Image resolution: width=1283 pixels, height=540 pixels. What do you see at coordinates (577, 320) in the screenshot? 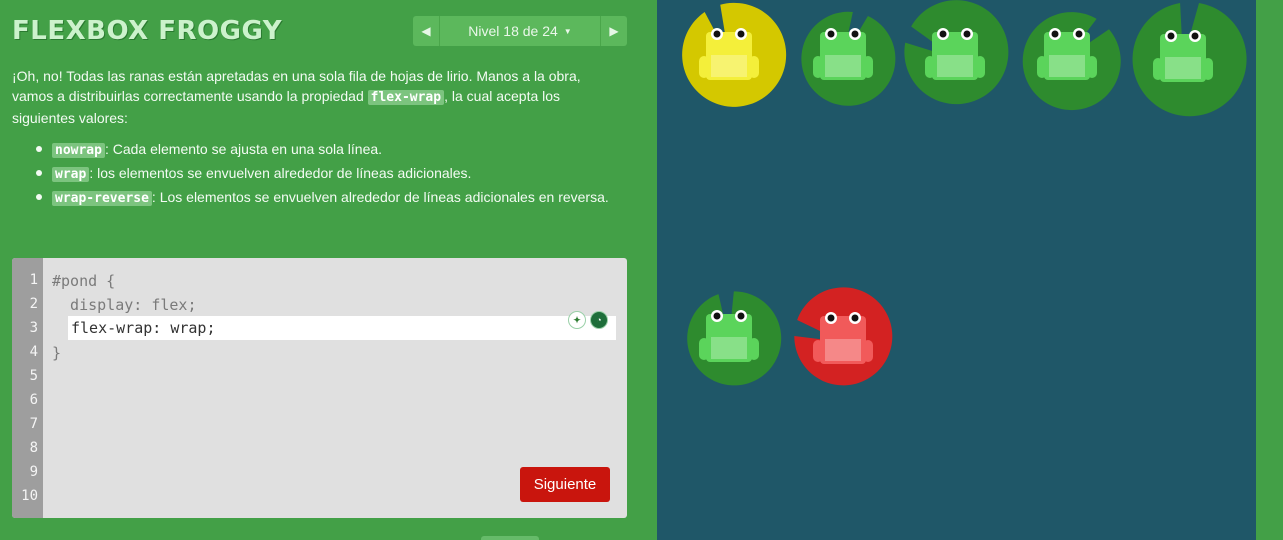
I see `lightbulb-icon: ✦` at bounding box center [577, 320].